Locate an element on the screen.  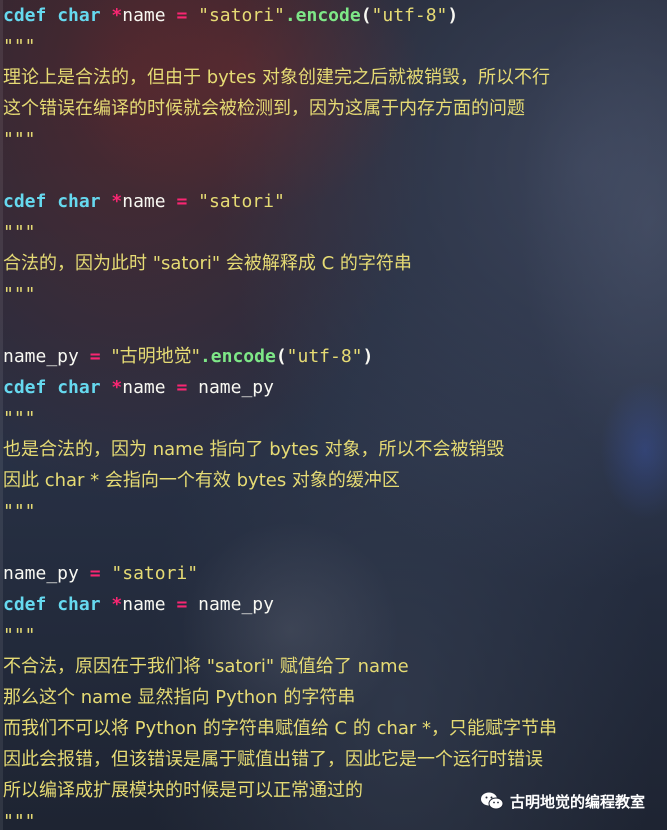
code-line: 理论上是合法的，但由于 bytes 对象创建完之后就被销毁，所以不行 is located at coordinates (333, 77).